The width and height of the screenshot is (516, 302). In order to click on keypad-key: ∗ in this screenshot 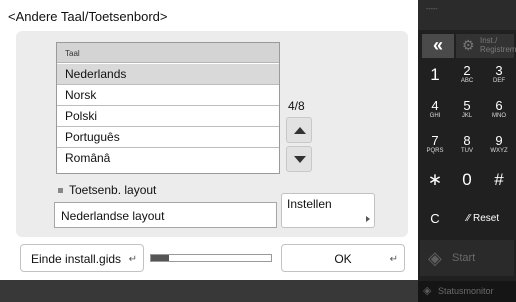, I will do `click(435, 181)`.